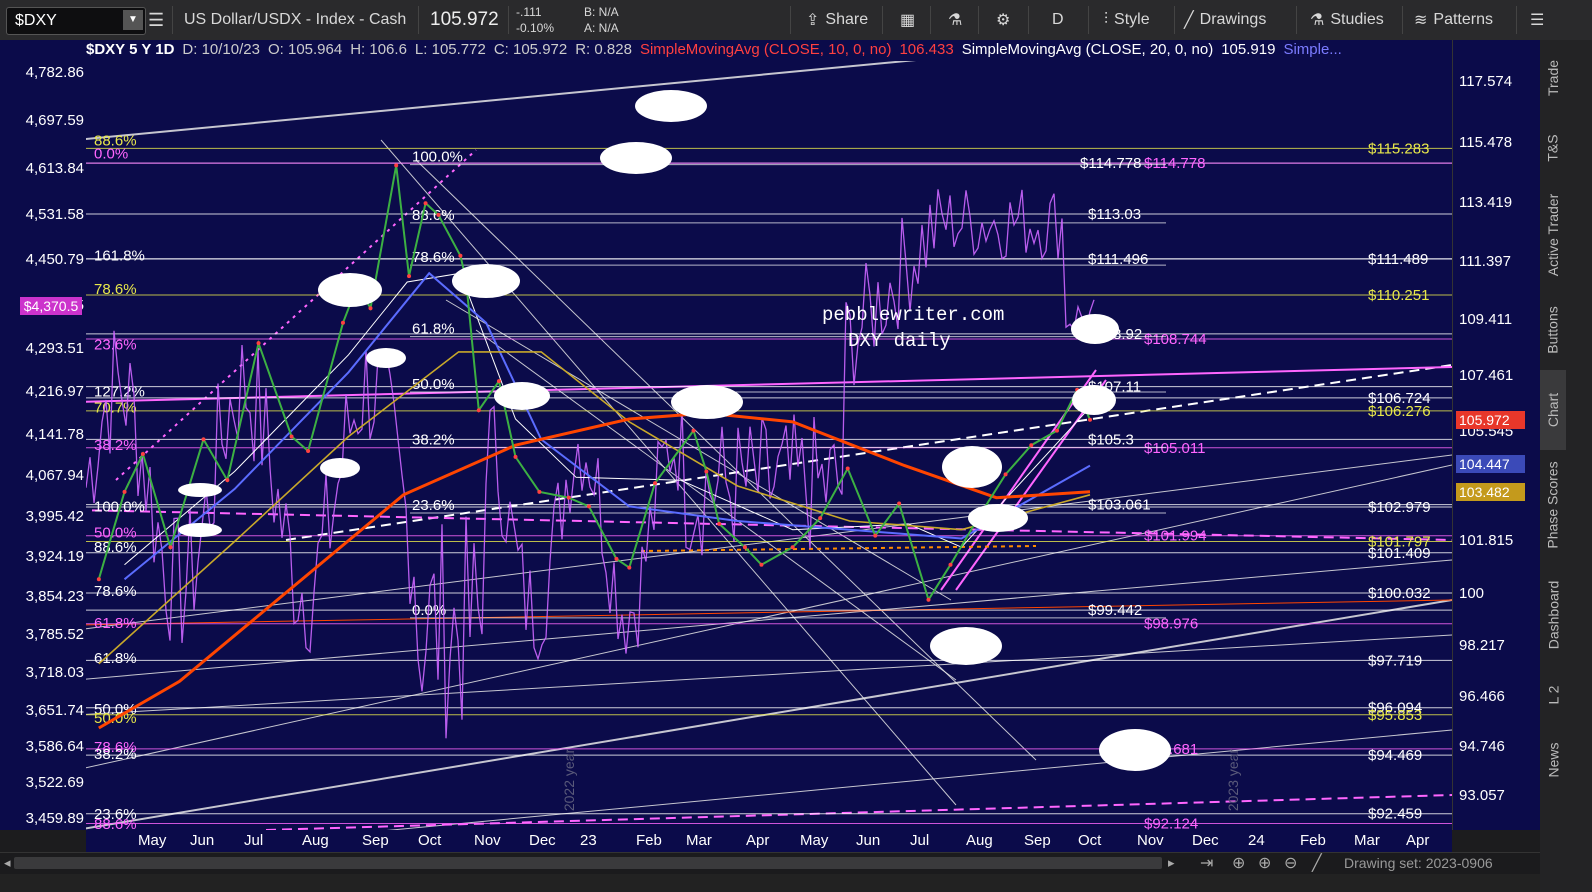  I want to click on drawings-button: ╱ Drawings, so click(1225, 20).